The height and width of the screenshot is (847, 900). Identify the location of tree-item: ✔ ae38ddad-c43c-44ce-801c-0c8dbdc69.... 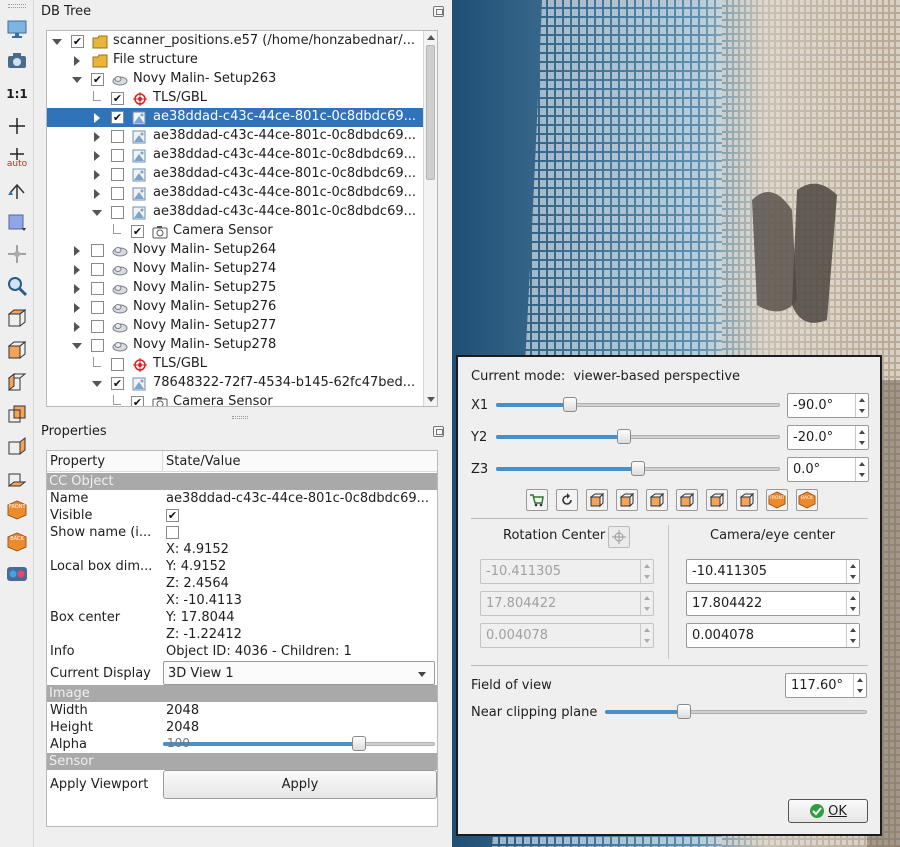
(235, 117).